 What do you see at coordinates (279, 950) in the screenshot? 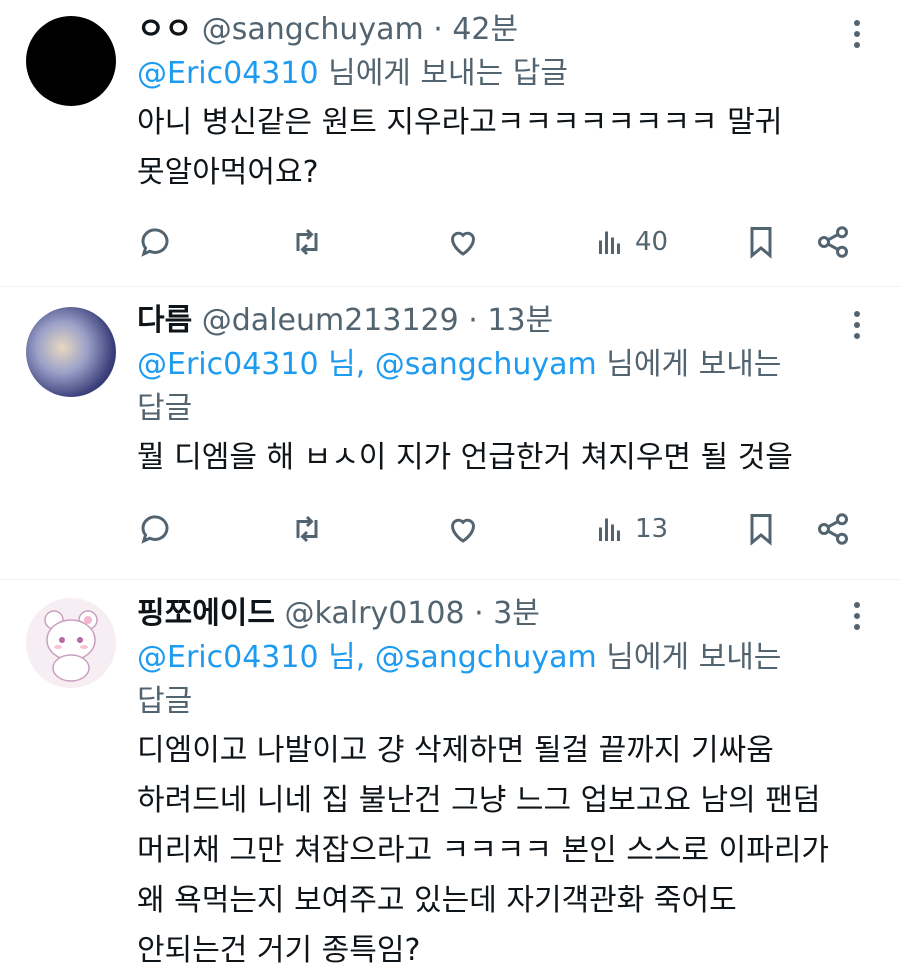
I see `text-line: 안되는건 거기 종특임?` at bounding box center [279, 950].